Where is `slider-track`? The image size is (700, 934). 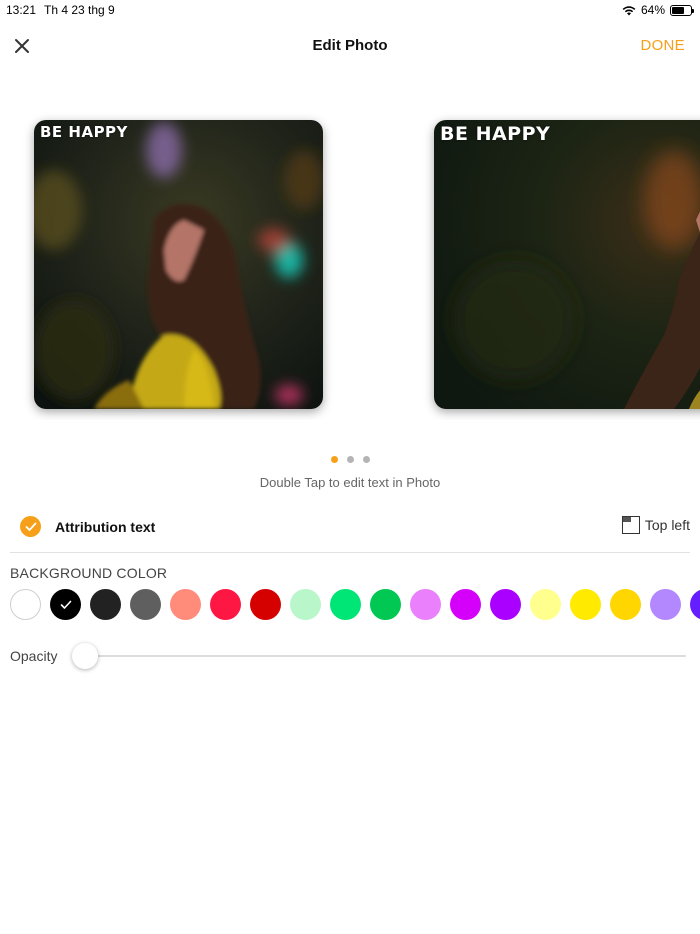
slider-track is located at coordinates (379, 656).